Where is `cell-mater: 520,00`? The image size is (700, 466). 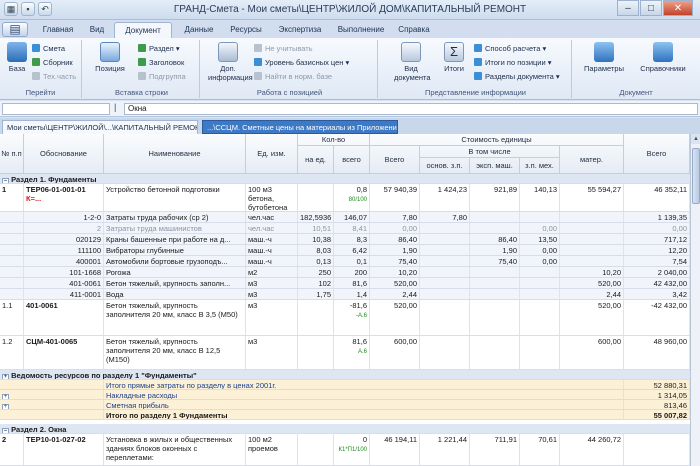
cell-mater: 520,00 is located at coordinates (592, 283).